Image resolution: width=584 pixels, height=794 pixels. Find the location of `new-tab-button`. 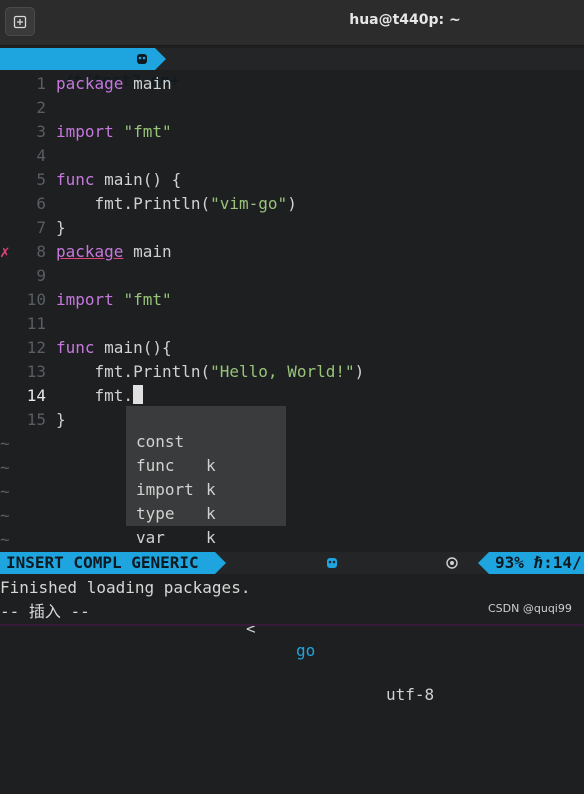

new-tab-button is located at coordinates (20, 21).